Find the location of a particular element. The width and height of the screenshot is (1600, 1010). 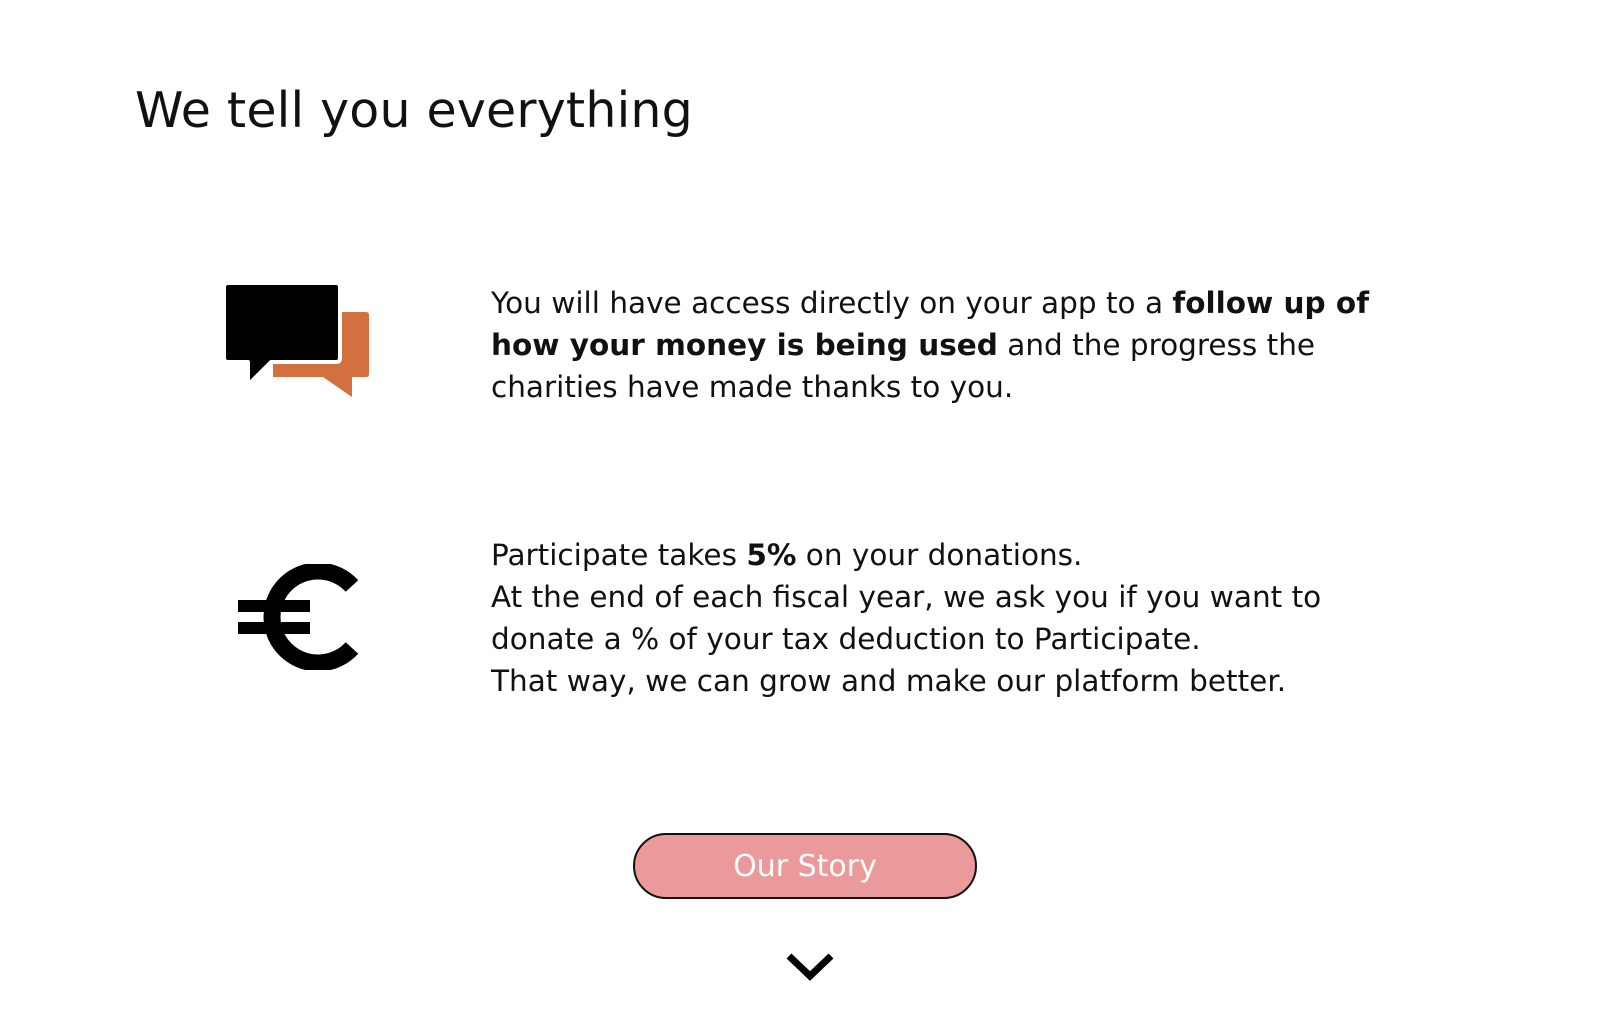

page-title: We tell you everything is located at coordinates (414, 110).